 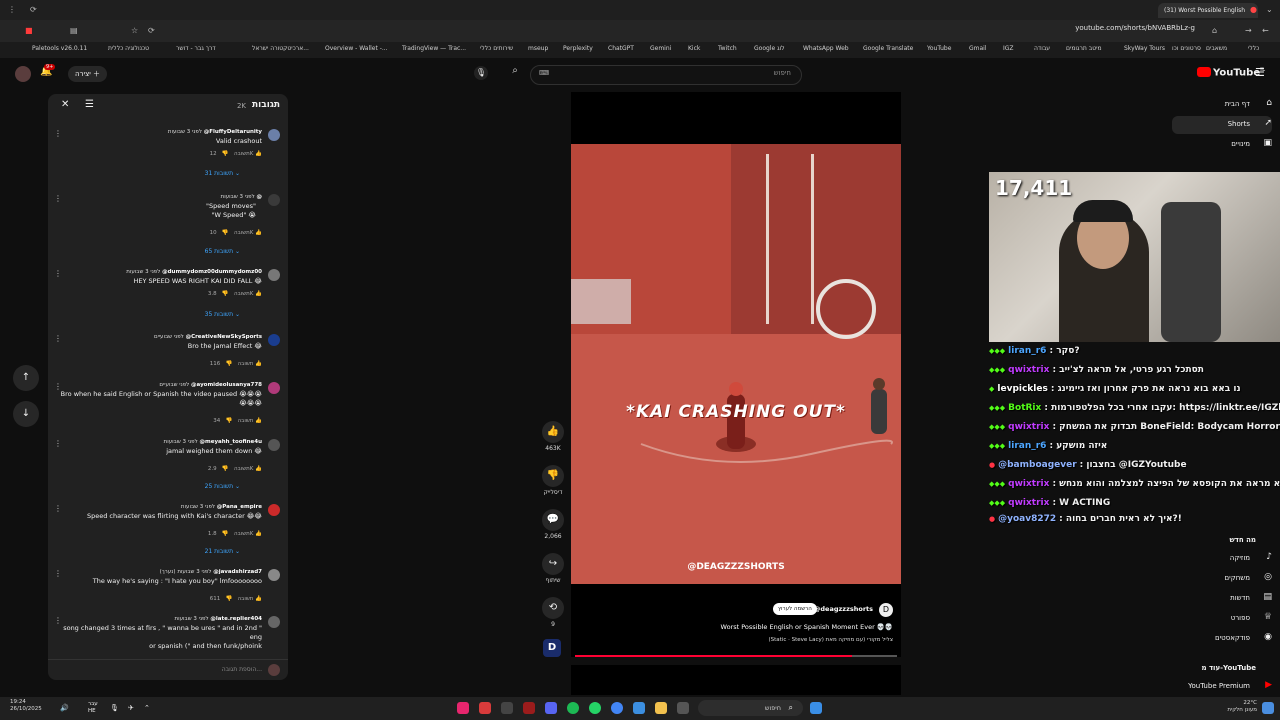 I want to click on bookmark-item: שירותים כללי, so click(x=496, y=48).